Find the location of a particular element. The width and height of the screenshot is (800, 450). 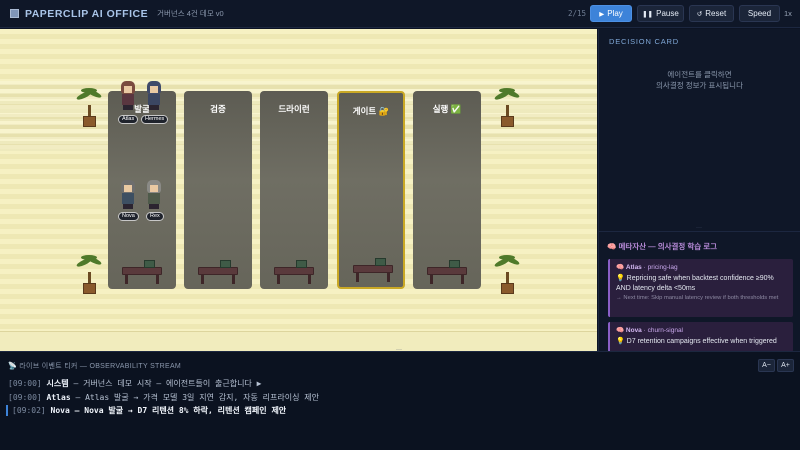

event-message: — 거버넌스 데모 시작 — 에이전트들이 출근합니다 ▶ is located at coordinates (165, 383).